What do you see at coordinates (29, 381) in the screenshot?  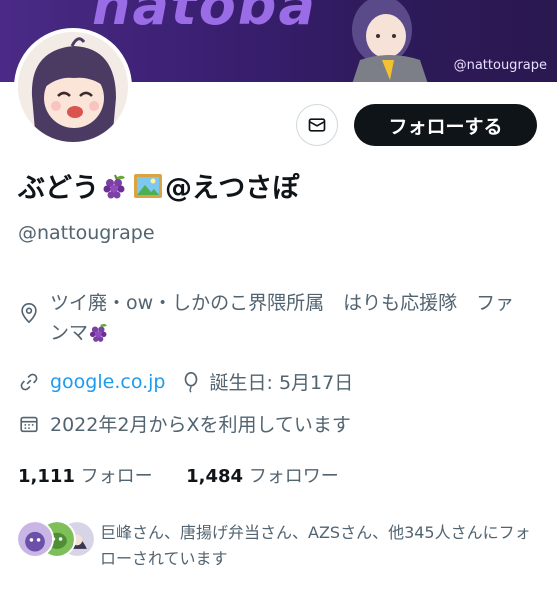 I see `link-icon` at bounding box center [29, 381].